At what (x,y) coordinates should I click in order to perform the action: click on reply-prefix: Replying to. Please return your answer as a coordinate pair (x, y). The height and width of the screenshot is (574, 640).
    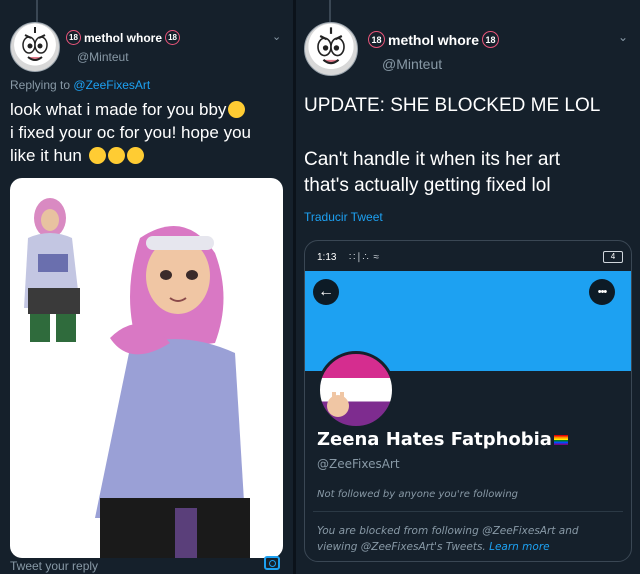
    Looking at the image, I should click on (40, 85).